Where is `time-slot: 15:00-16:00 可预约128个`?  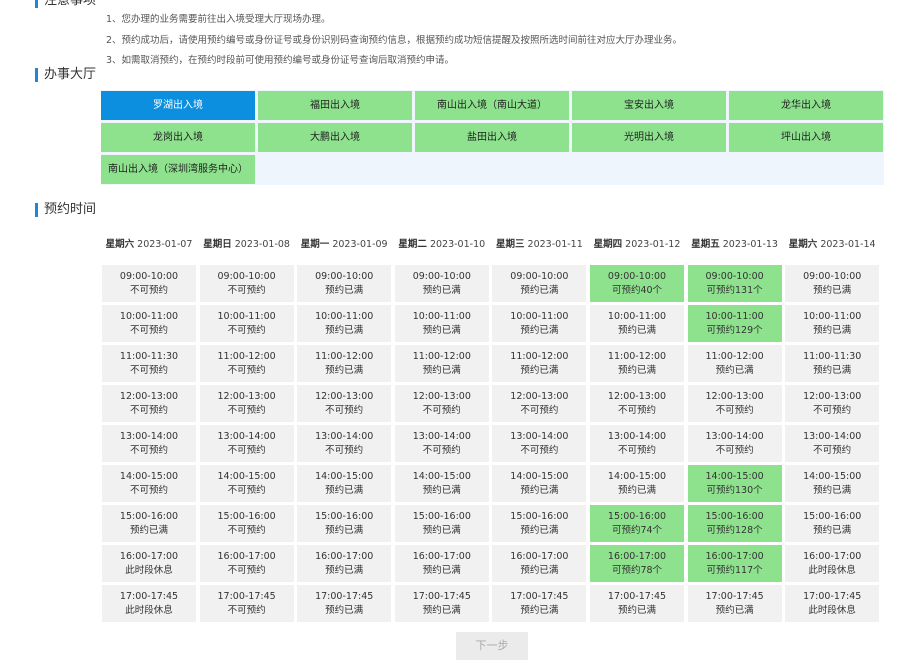 time-slot: 15:00-16:00 可预约128个 is located at coordinates (734, 523).